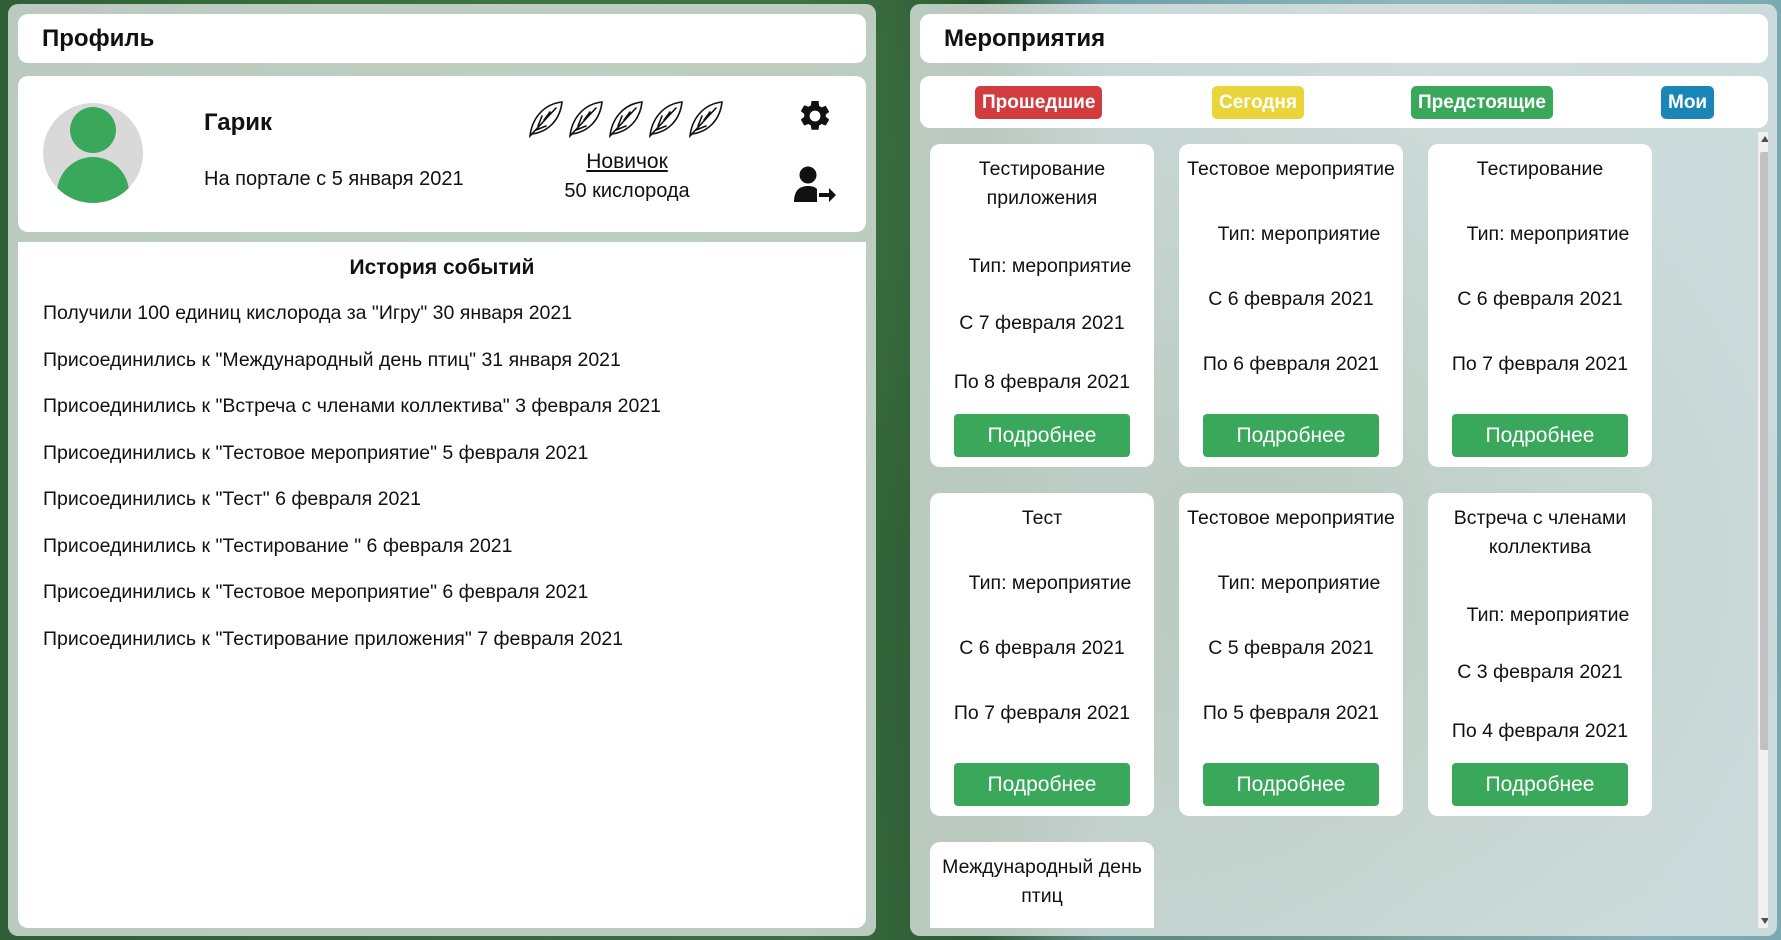 This screenshot has width=1781, height=940. What do you see at coordinates (1042, 323) in the screenshot?
I see `event-start-date: С 7 февраля 2021` at bounding box center [1042, 323].